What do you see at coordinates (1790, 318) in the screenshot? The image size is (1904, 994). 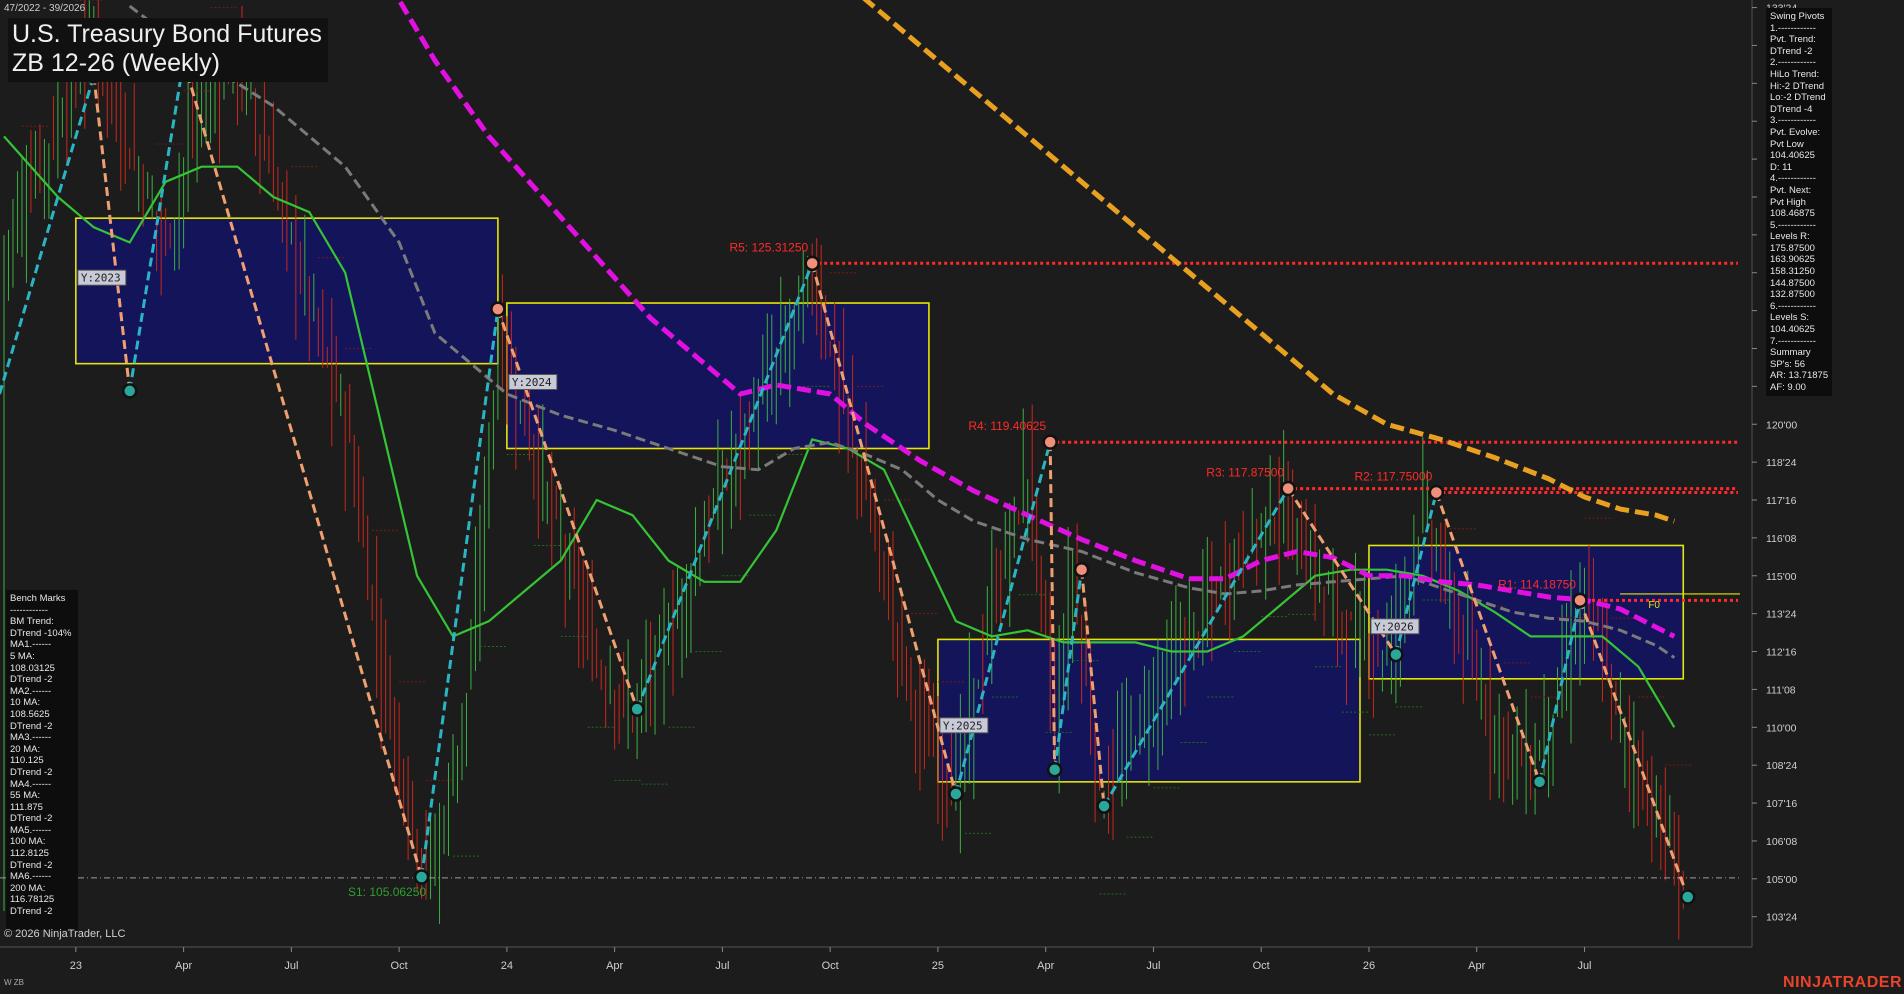 I see `panel-line: Levels S:` at bounding box center [1790, 318].